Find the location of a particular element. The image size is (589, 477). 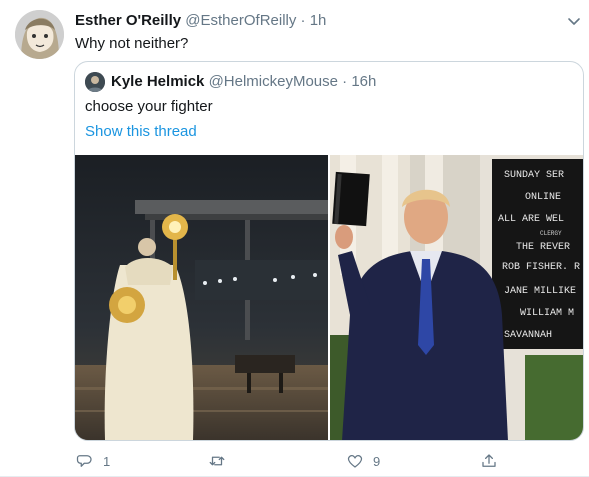

share-icon is located at coordinates (489, 460).